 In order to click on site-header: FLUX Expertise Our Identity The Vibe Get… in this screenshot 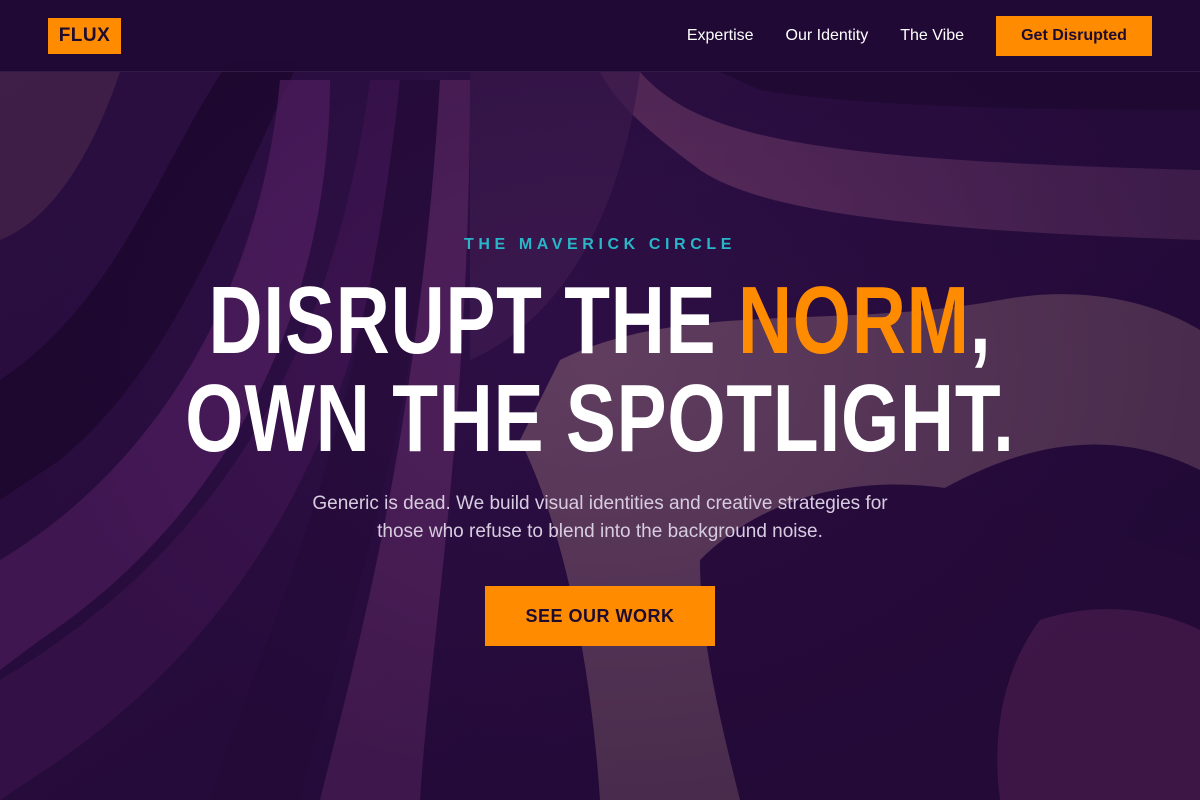, I will do `click(600, 36)`.